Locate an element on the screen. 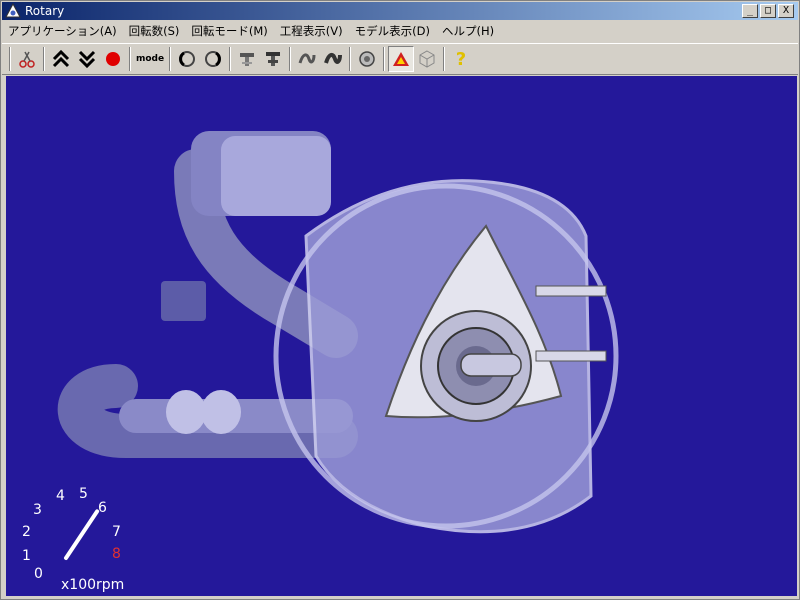 This screenshot has height=600, width=800. speed-down-button is located at coordinates (87, 59).